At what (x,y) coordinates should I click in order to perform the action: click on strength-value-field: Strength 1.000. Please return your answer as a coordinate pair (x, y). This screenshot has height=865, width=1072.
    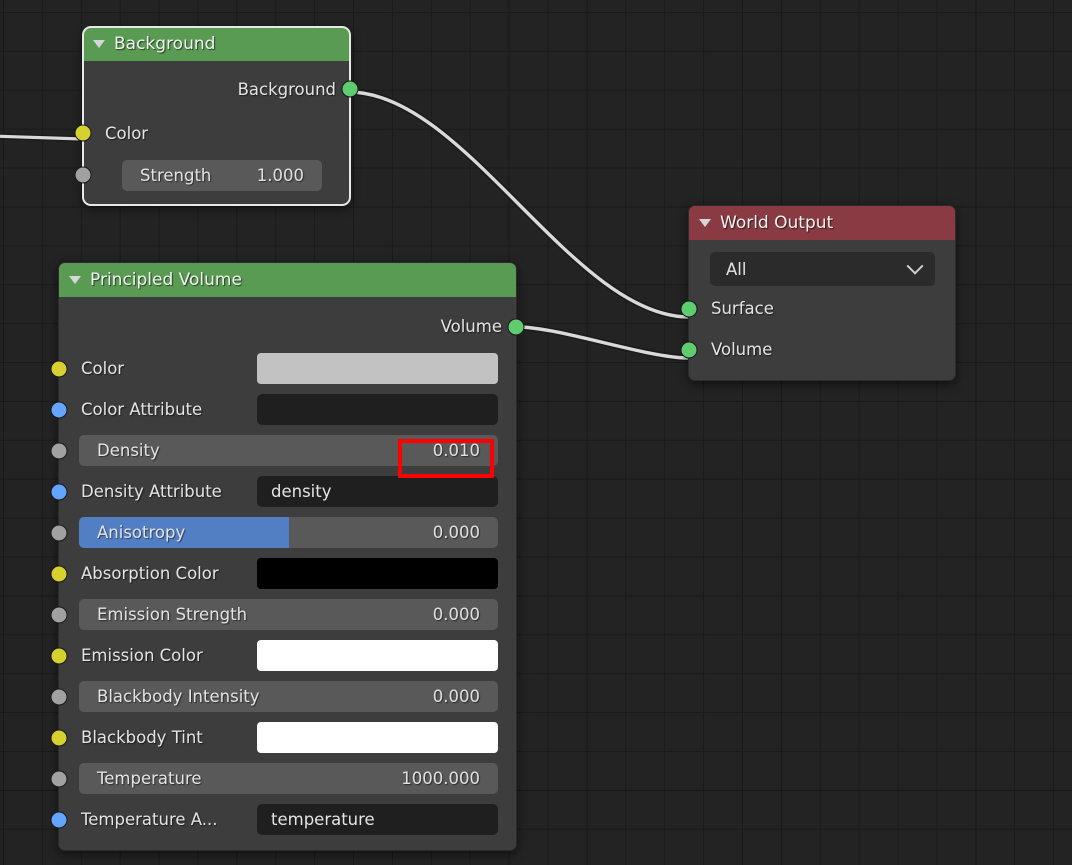
    Looking at the image, I should click on (222, 175).